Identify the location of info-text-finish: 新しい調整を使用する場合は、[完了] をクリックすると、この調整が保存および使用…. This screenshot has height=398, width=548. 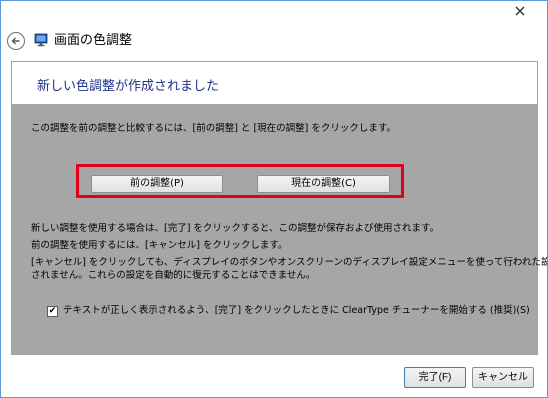
(235, 228).